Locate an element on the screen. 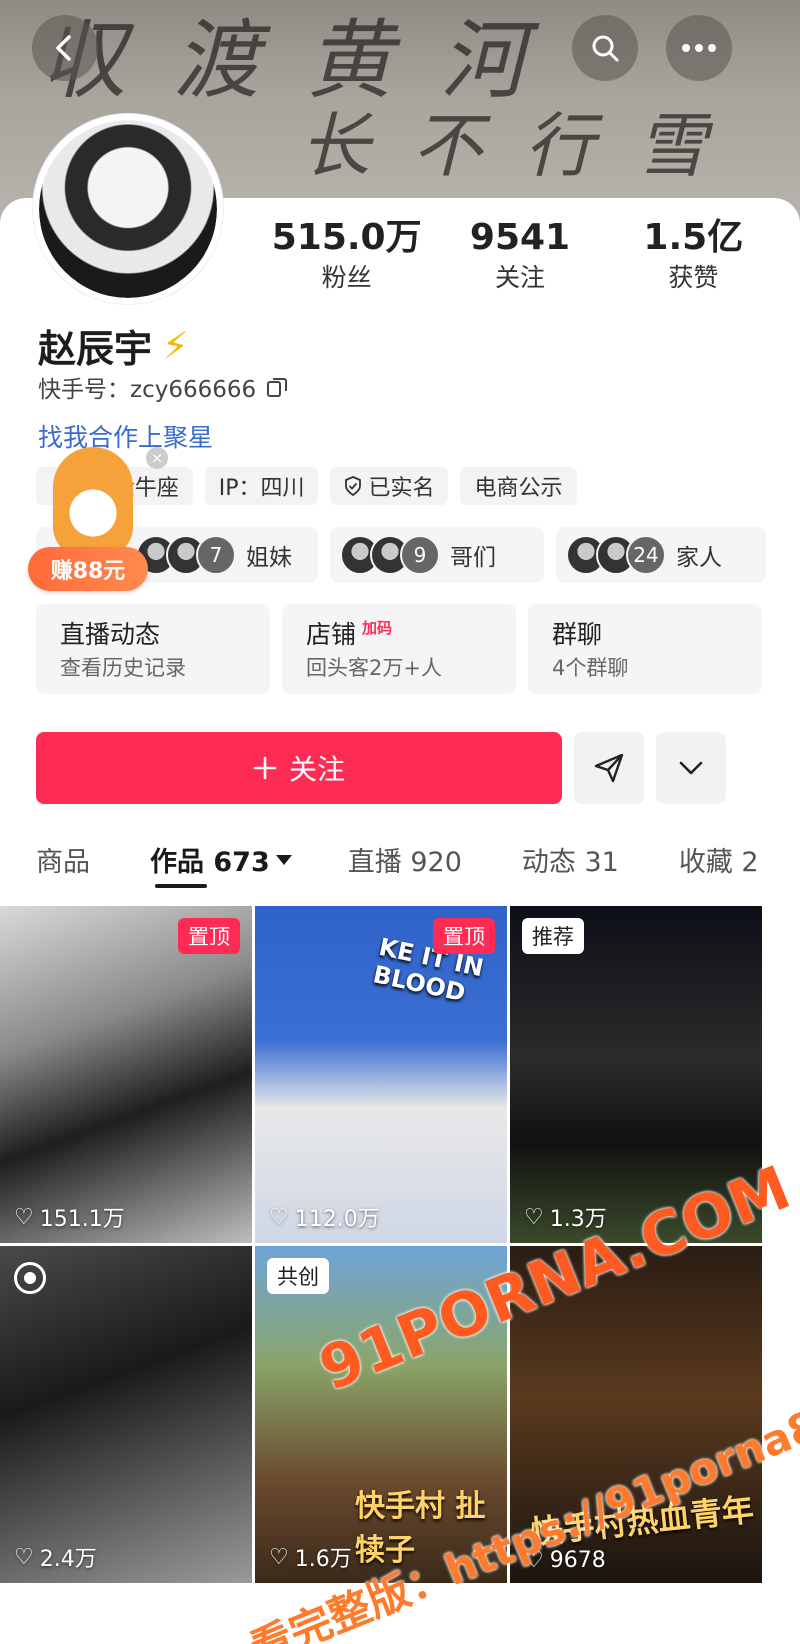  caret-down-icon is located at coordinates (283, 859).